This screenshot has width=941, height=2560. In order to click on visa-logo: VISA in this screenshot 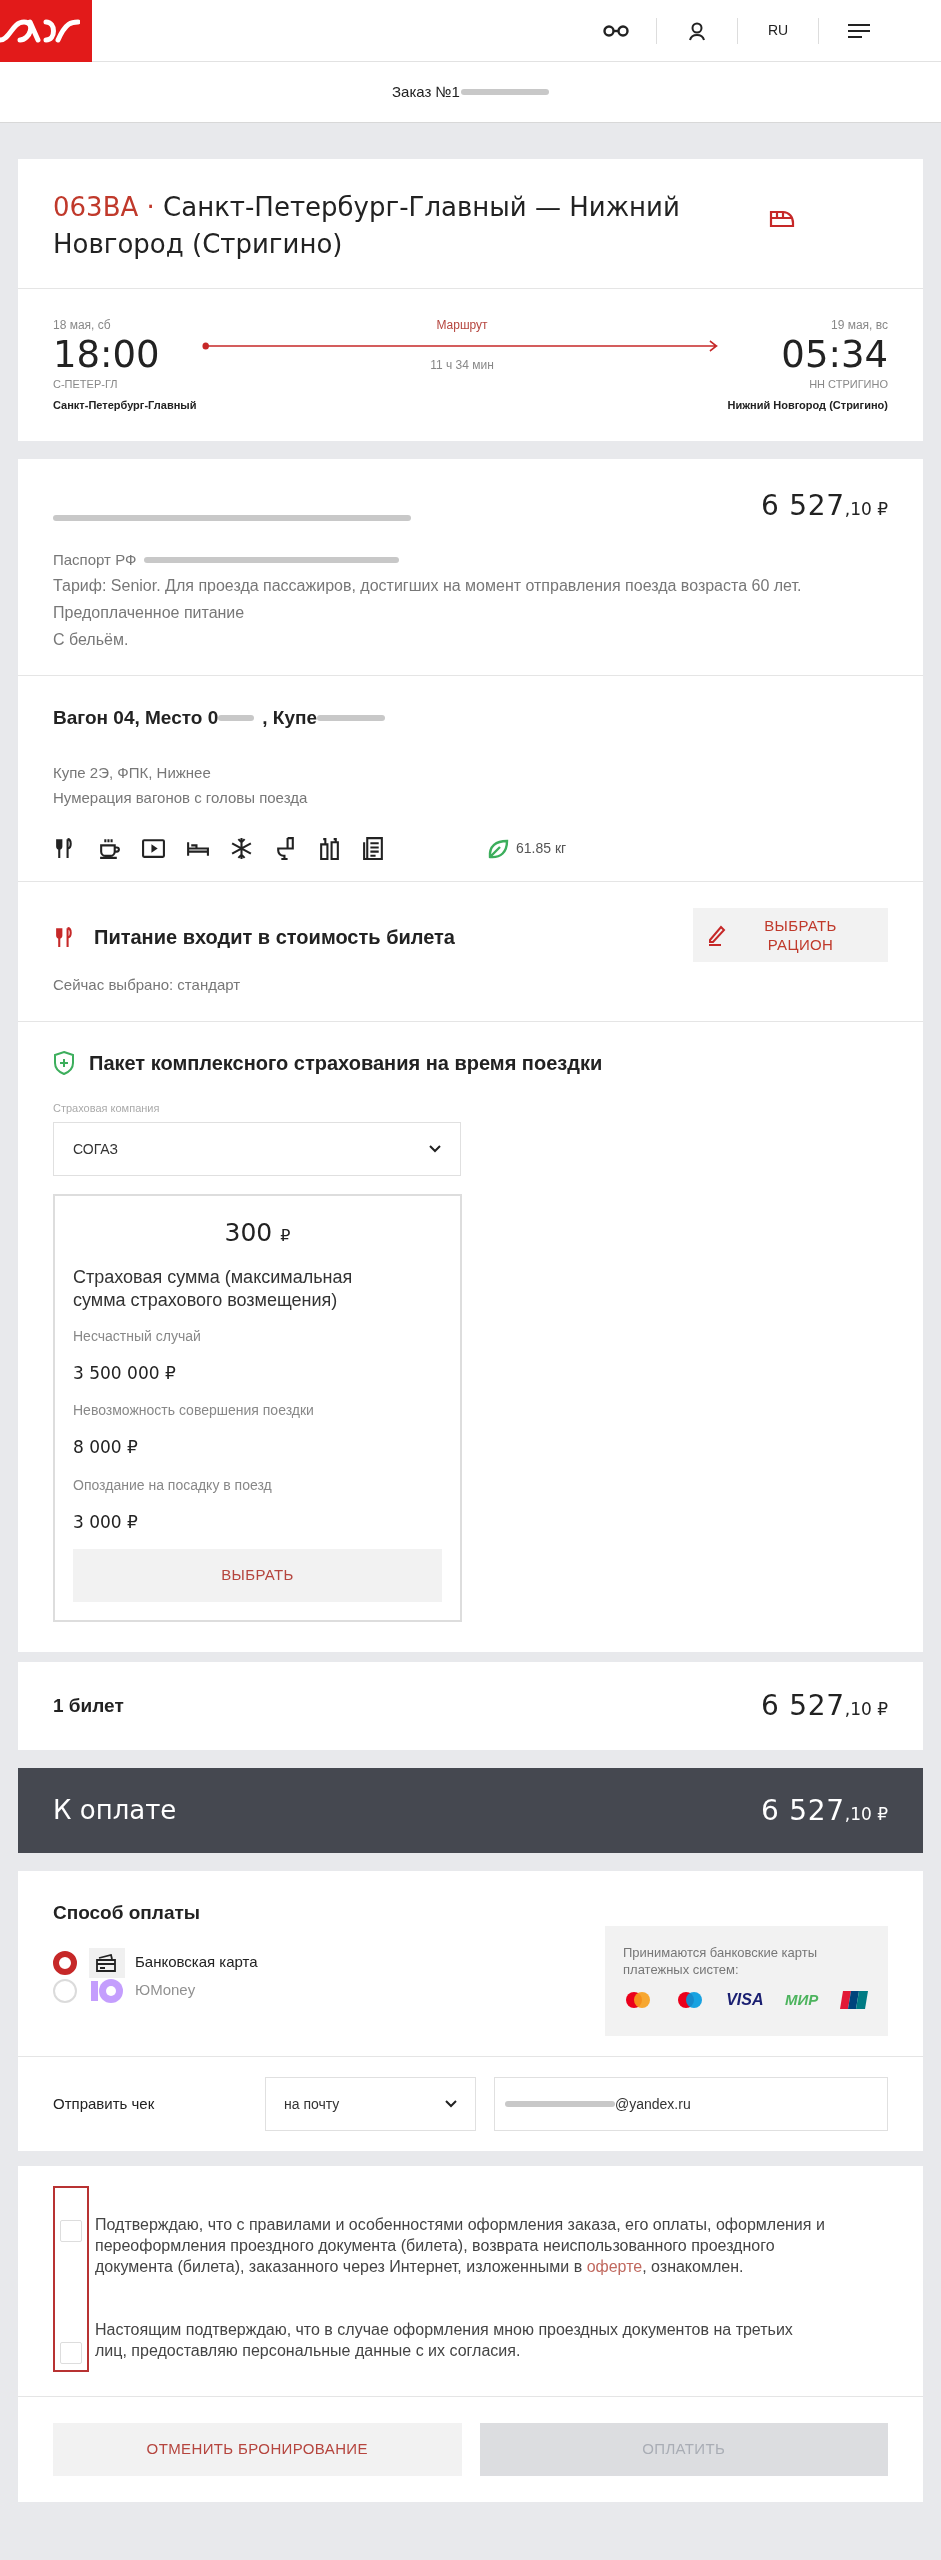, I will do `click(745, 2000)`.